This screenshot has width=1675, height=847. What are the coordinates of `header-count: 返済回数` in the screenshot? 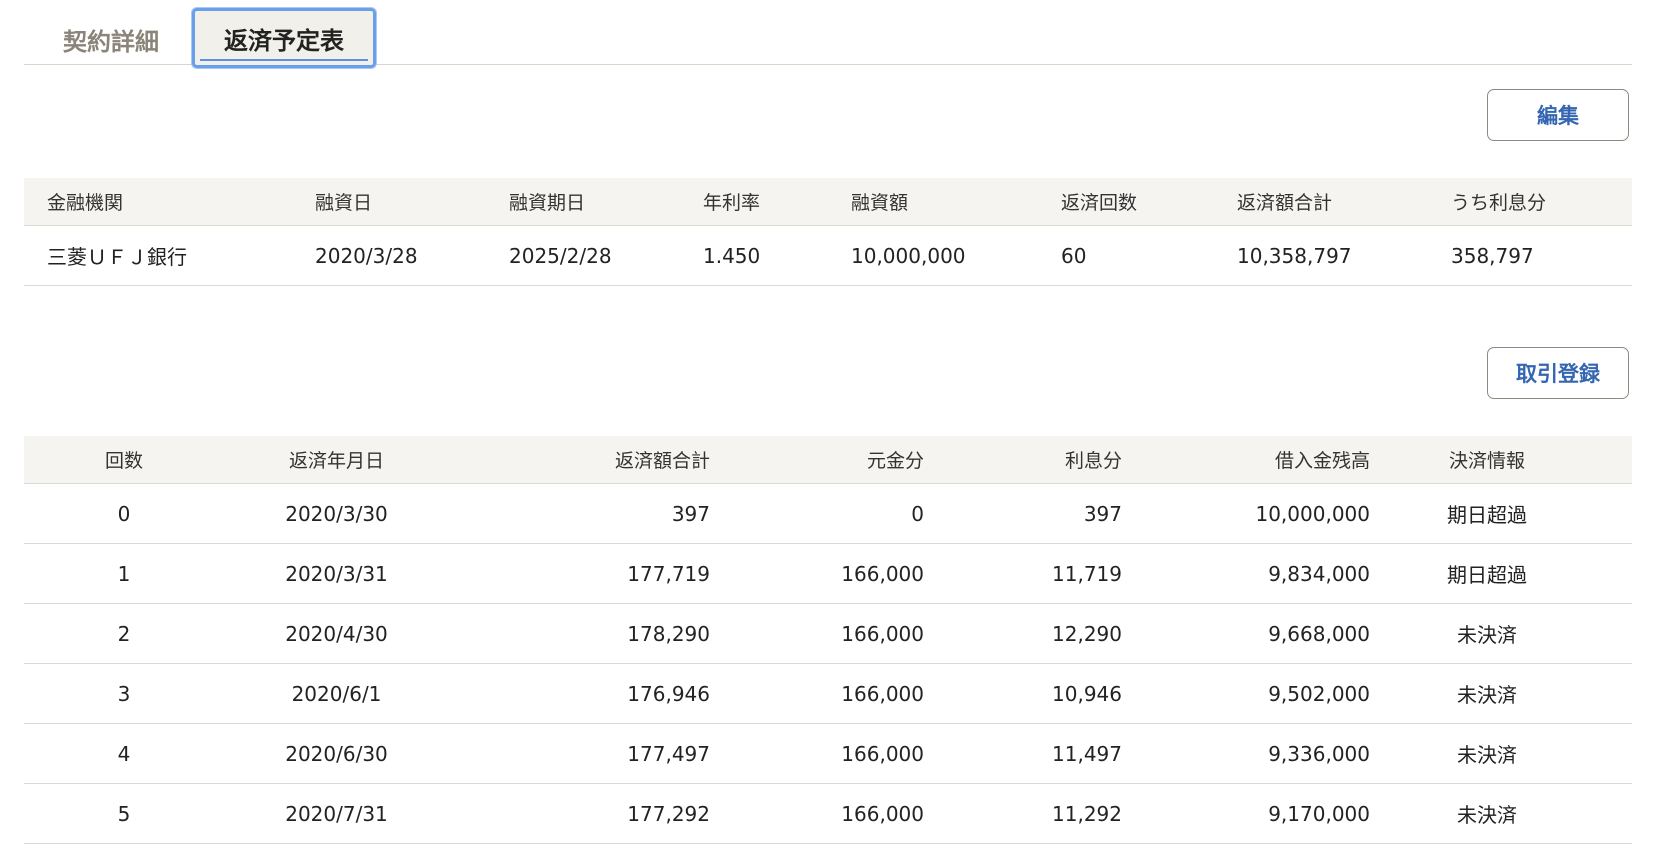 It's located at (1099, 203).